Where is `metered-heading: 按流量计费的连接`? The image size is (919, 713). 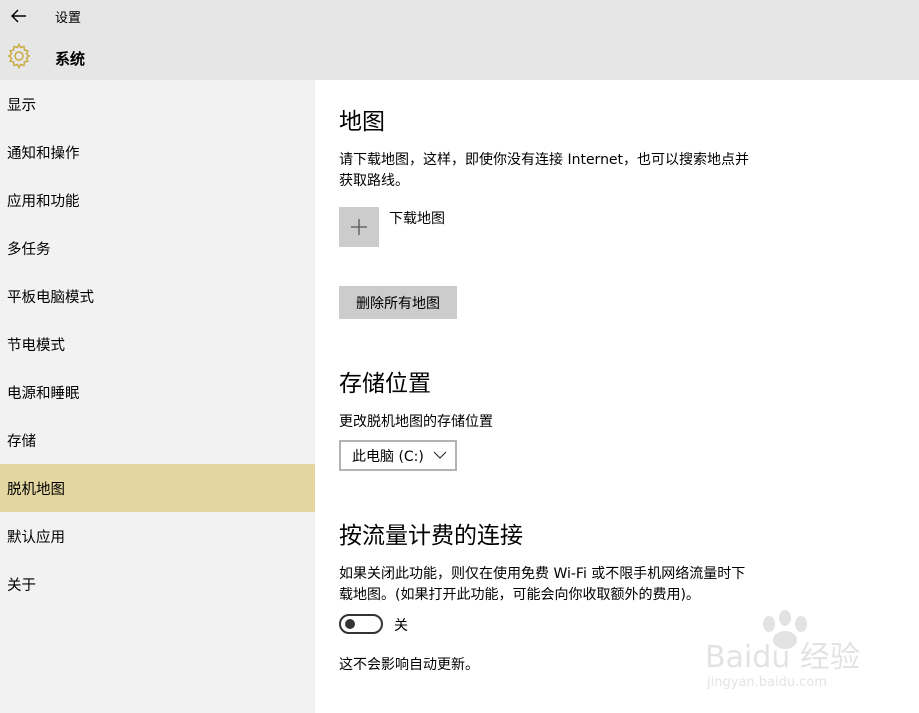
metered-heading: 按流量计费的连接 is located at coordinates (431, 536).